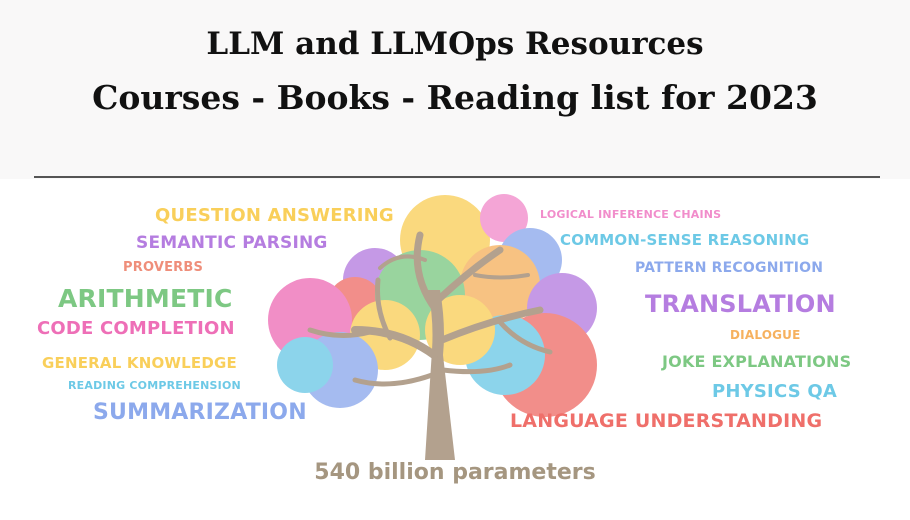 The image size is (910, 520). I want to click on capability-label: READING COMPREHENSION, so click(154, 385).